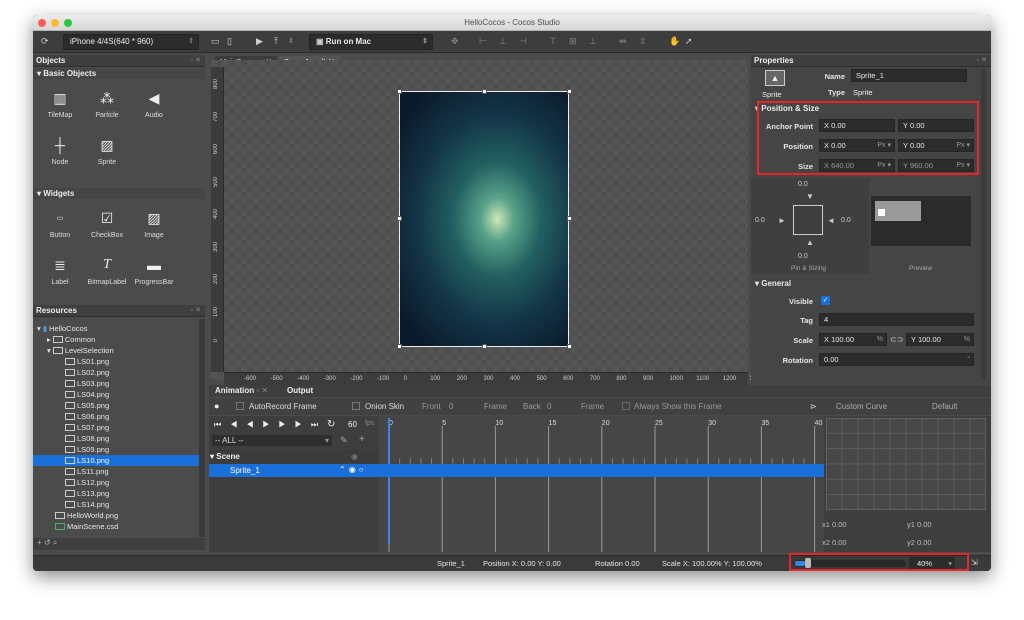  What do you see at coordinates (60, 103) in the screenshot?
I see `object-tilemap: ▥ TileMap` at bounding box center [60, 103].